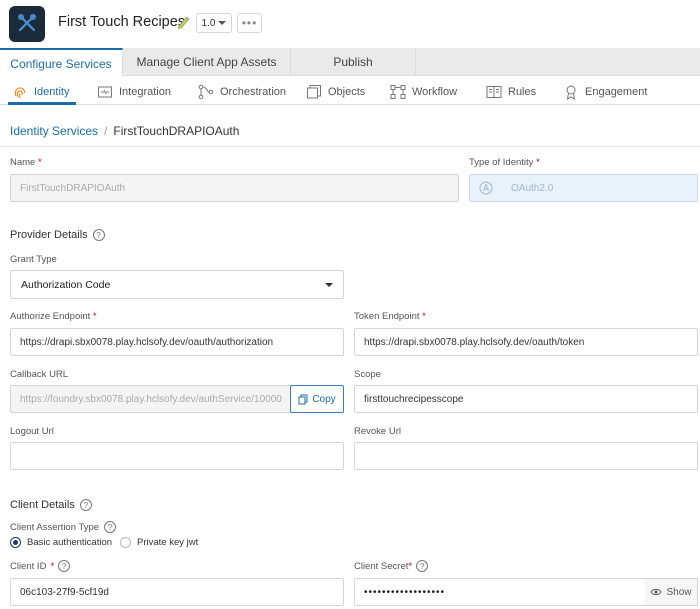 The image size is (700, 609). What do you see at coordinates (168, 542) in the screenshot?
I see `radio-private-label: Private key jwt` at bounding box center [168, 542].